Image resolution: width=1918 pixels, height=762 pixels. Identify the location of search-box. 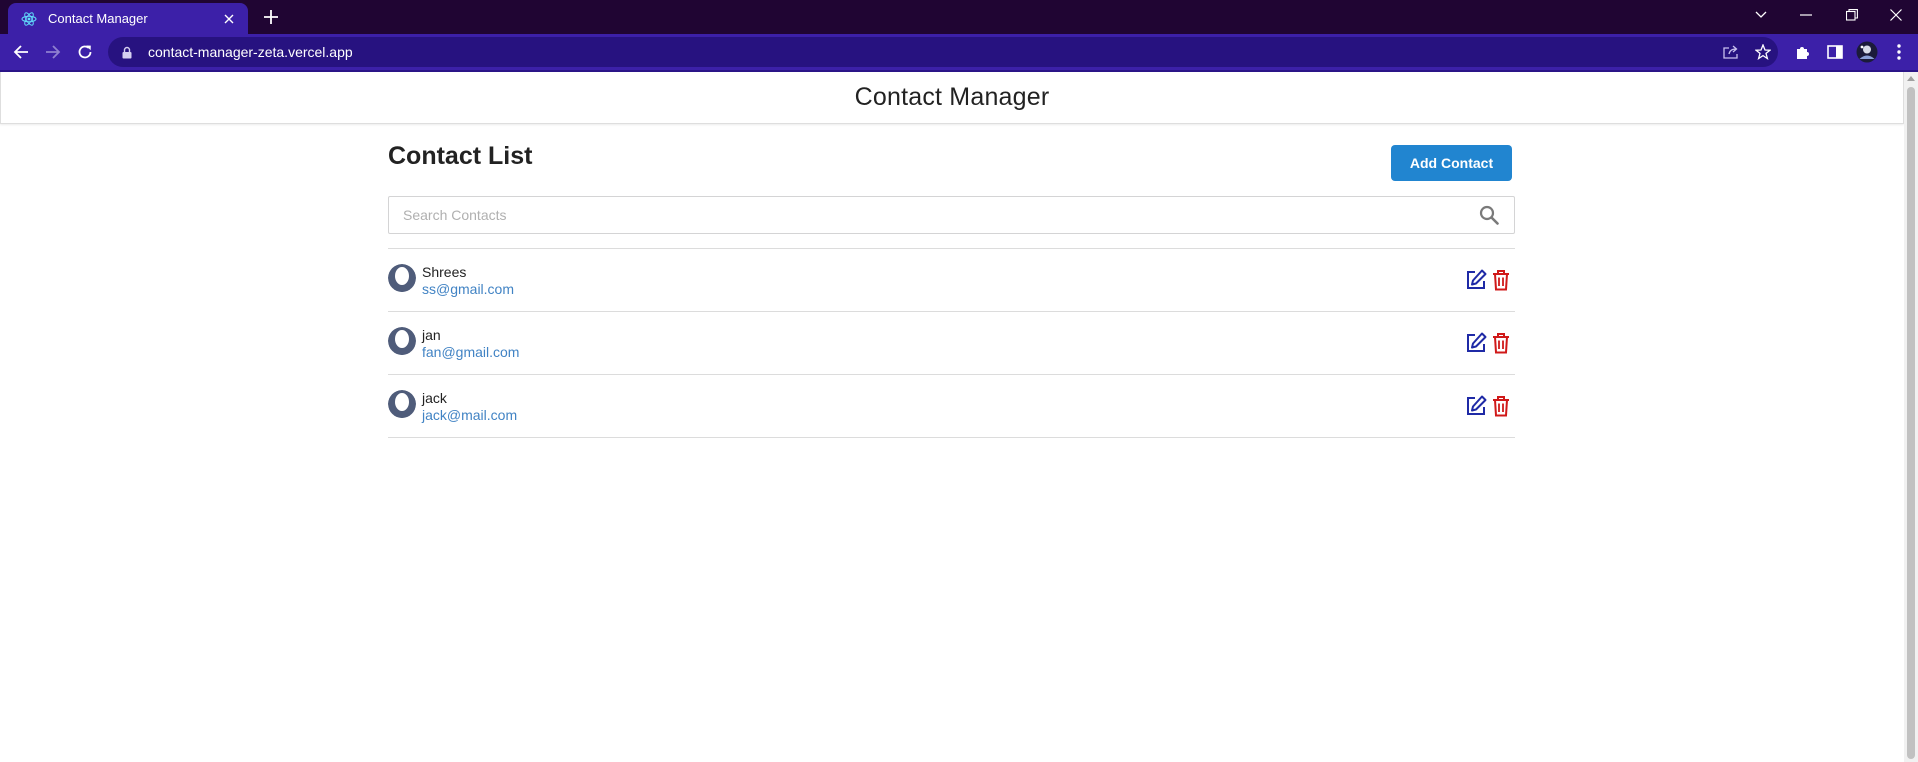
(951, 215).